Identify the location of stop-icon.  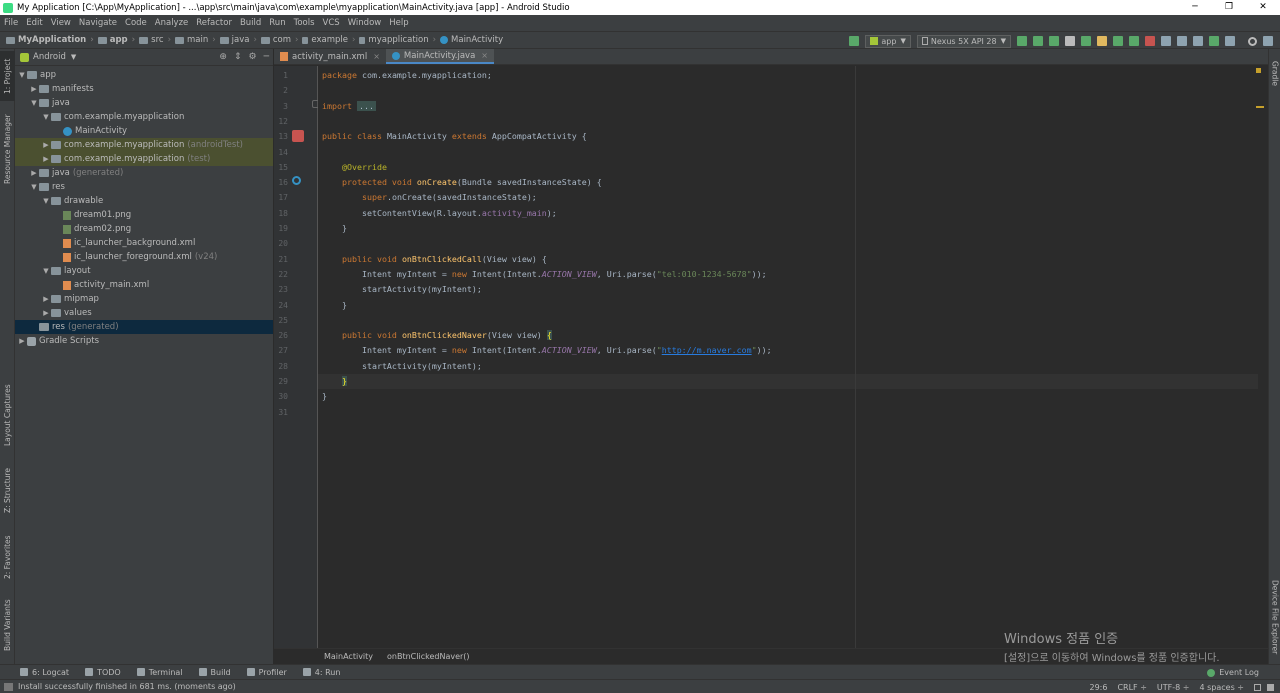
(1150, 41).